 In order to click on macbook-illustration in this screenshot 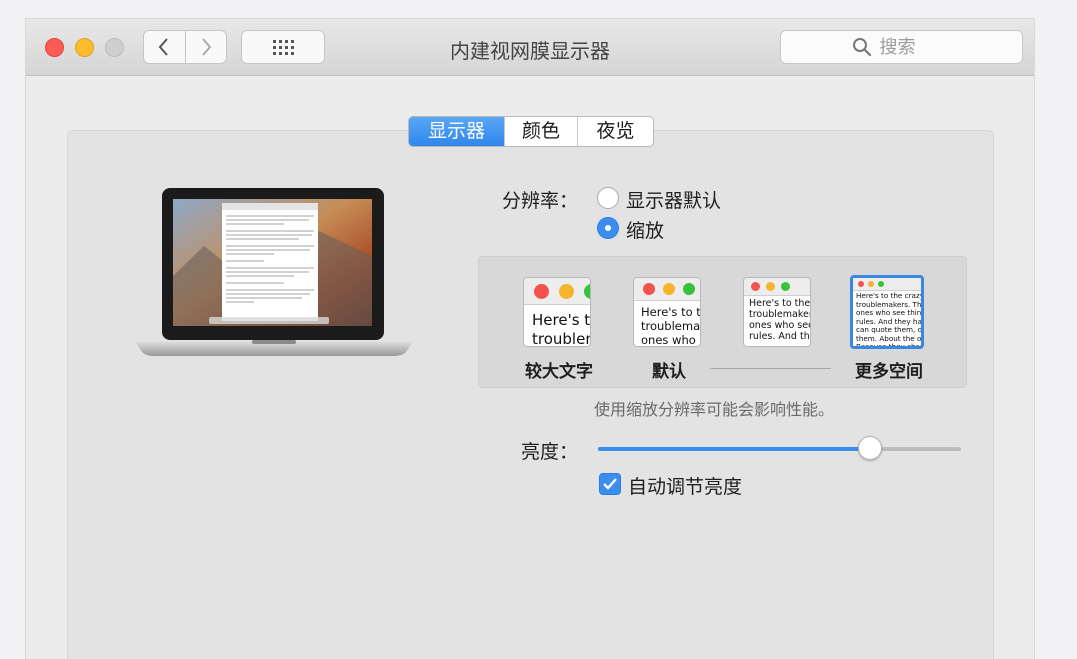, I will do `click(274, 272)`.